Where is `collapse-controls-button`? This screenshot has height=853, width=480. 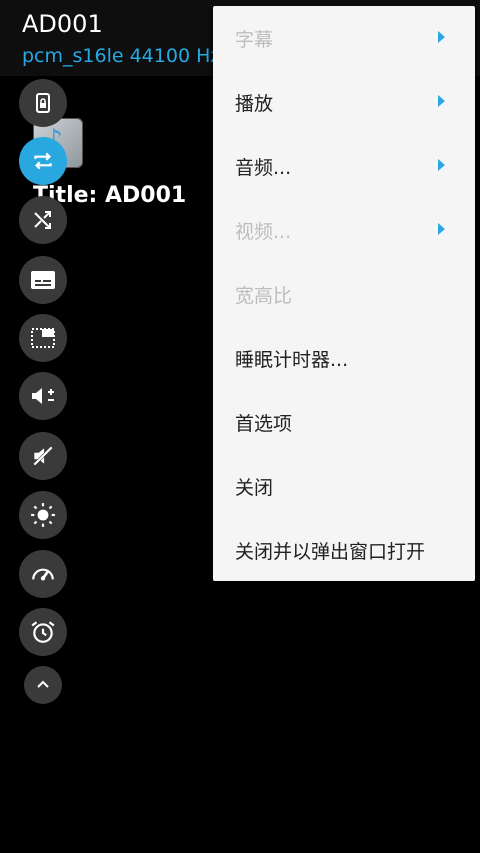 collapse-controls-button is located at coordinates (43, 685).